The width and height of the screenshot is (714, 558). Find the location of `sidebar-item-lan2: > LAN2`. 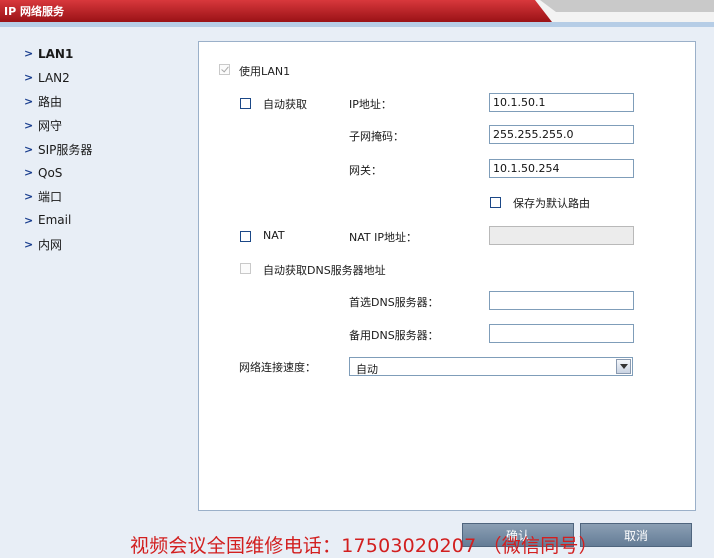

sidebar-item-lan2: > LAN2 is located at coordinates (99, 78).